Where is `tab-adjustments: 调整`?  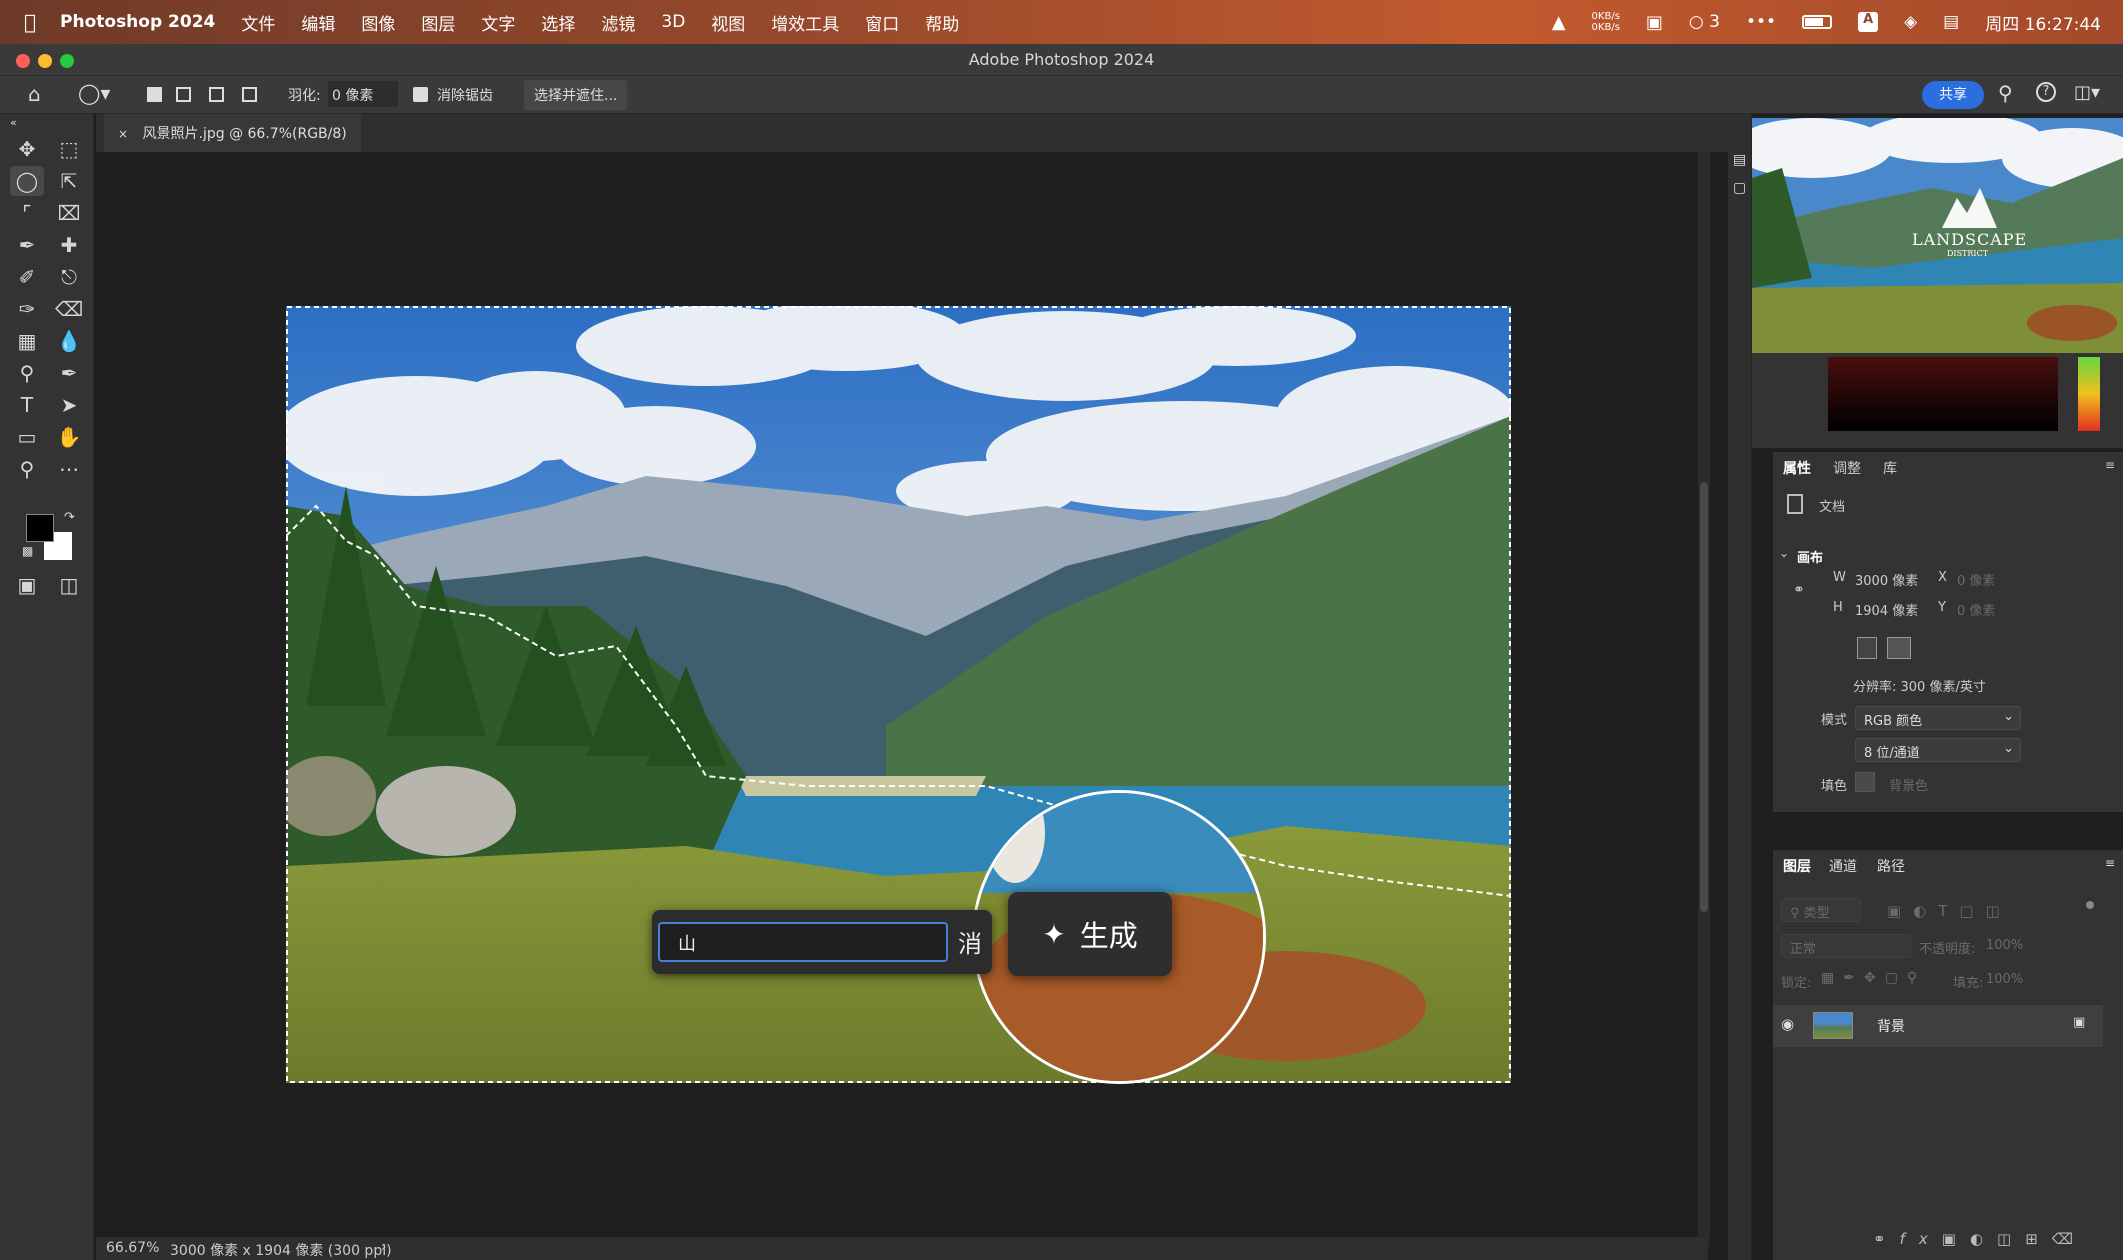 tab-adjustments: 调整 is located at coordinates (1847, 468).